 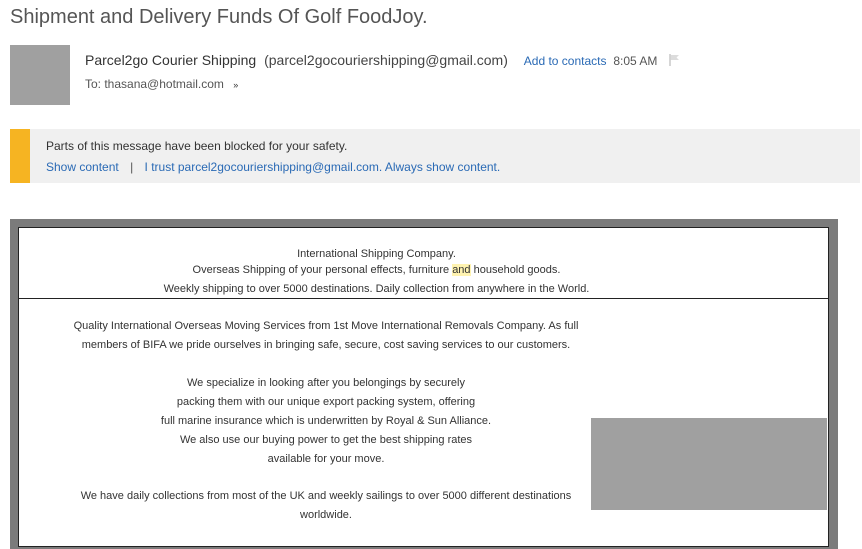 I want to click on blocked-image, so click(x=709, y=464).